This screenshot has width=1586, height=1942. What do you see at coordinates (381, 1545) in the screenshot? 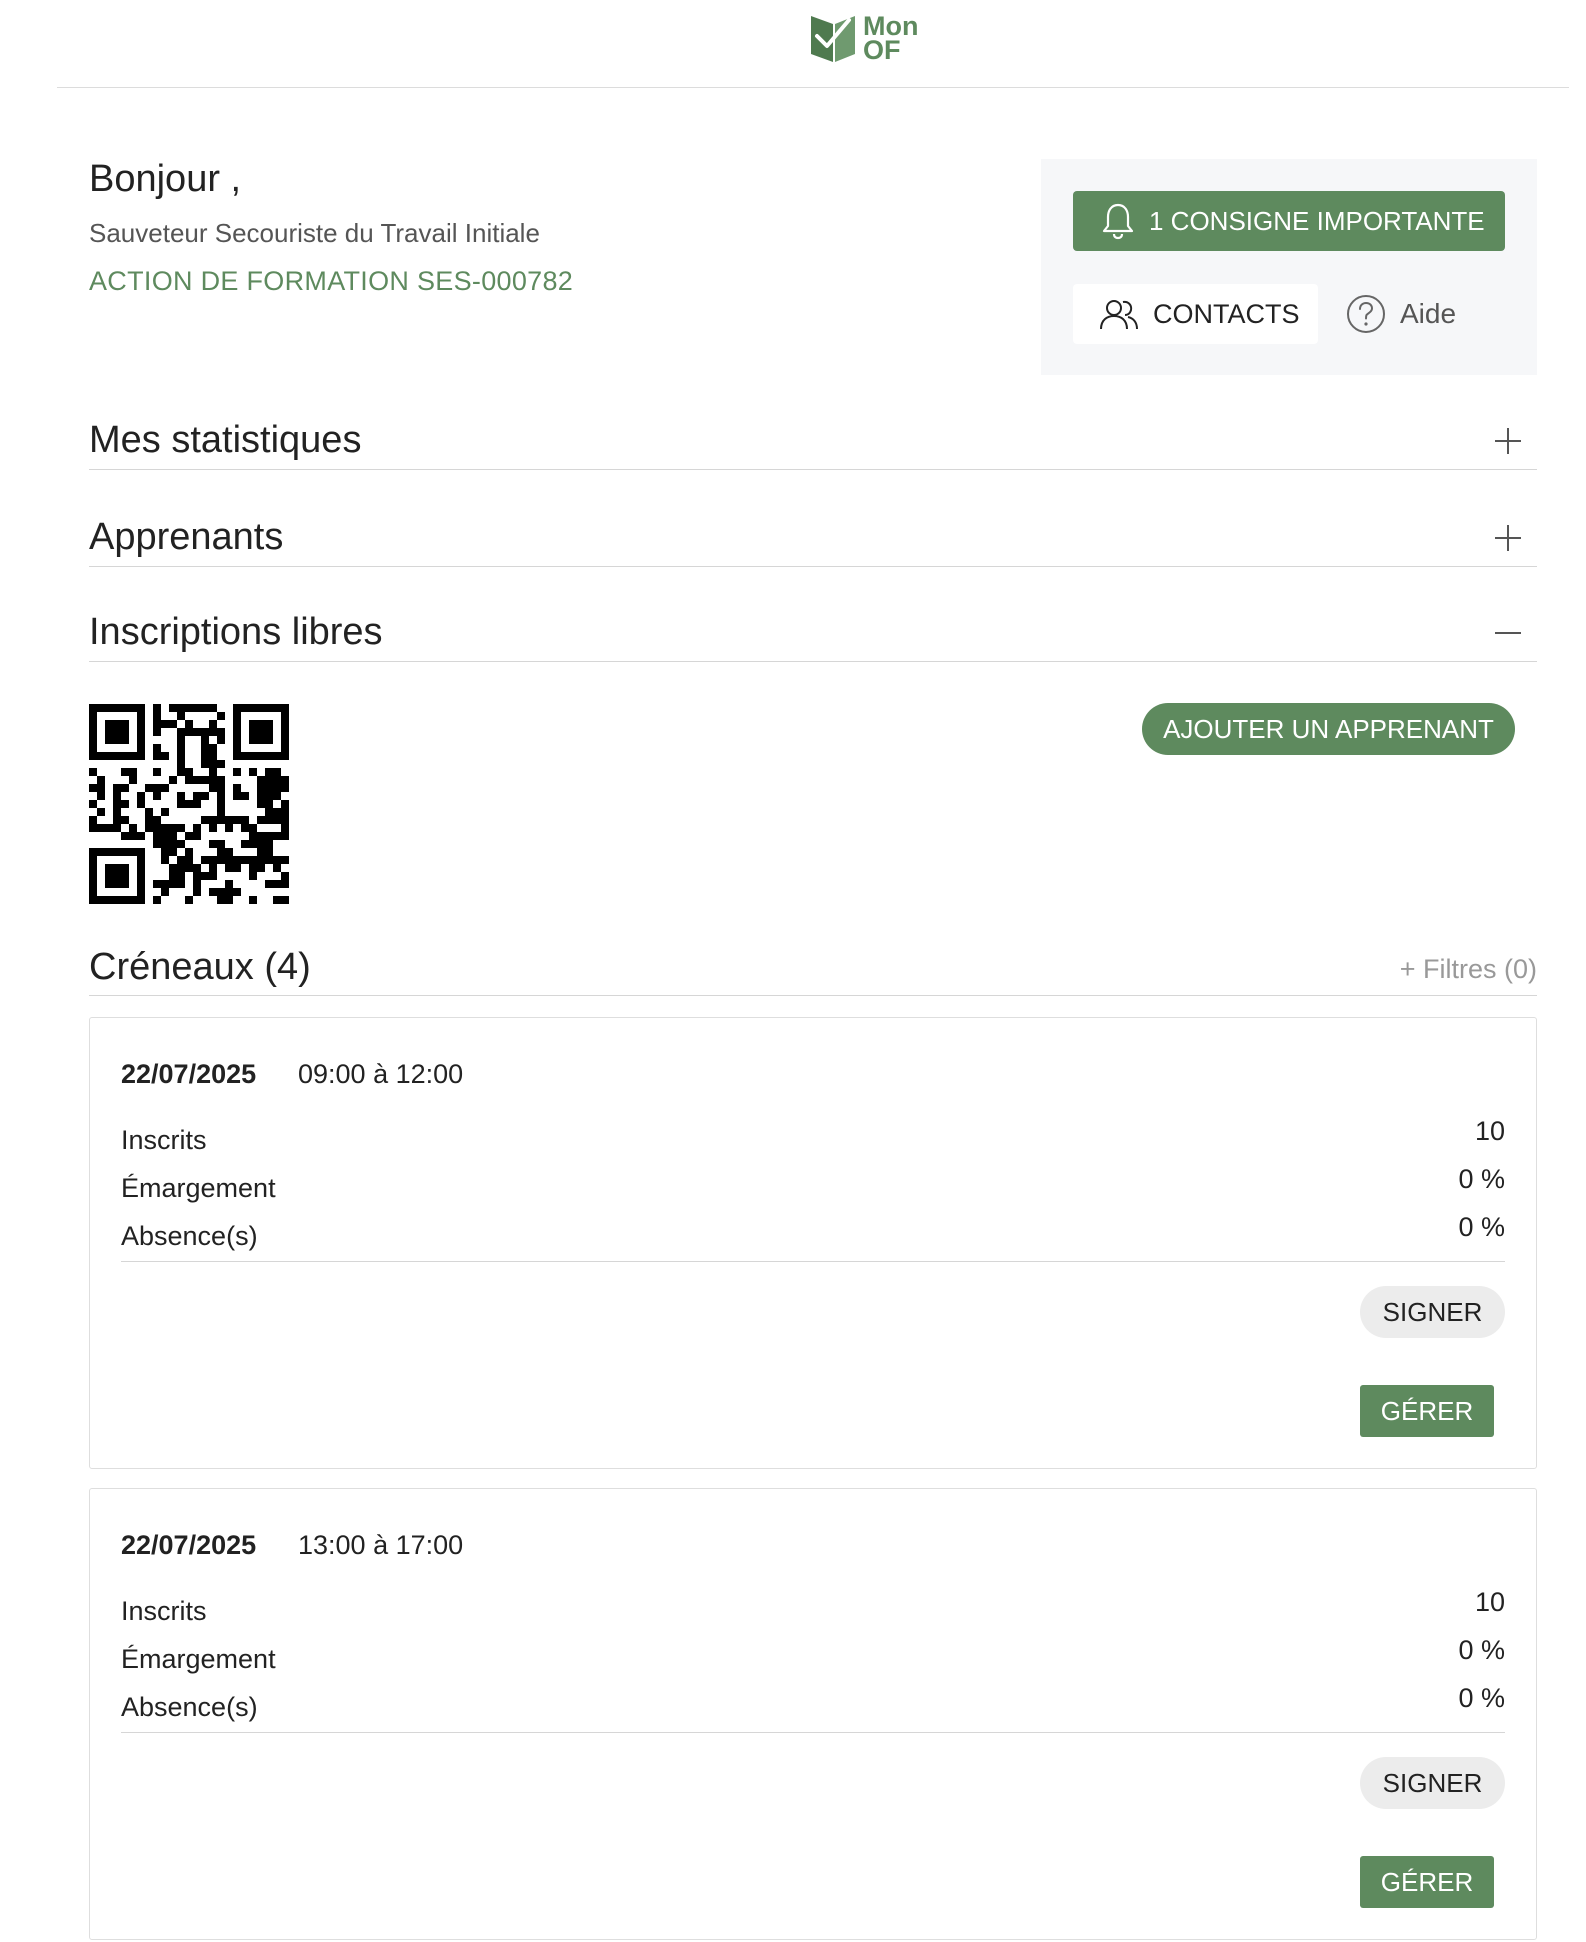
I see `slot-time: 13:00 à 17:00` at bounding box center [381, 1545].